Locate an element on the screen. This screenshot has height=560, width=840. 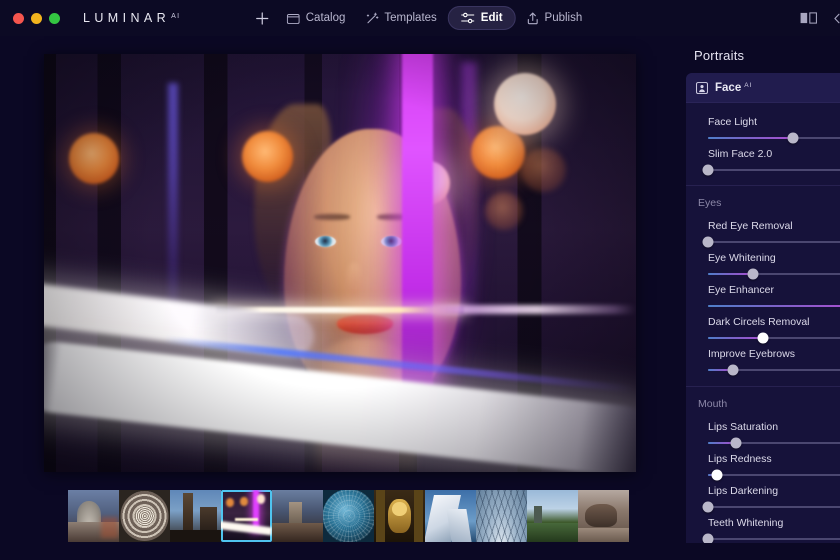
slider-label: Red Eye Removal is located at coordinates (750, 226).